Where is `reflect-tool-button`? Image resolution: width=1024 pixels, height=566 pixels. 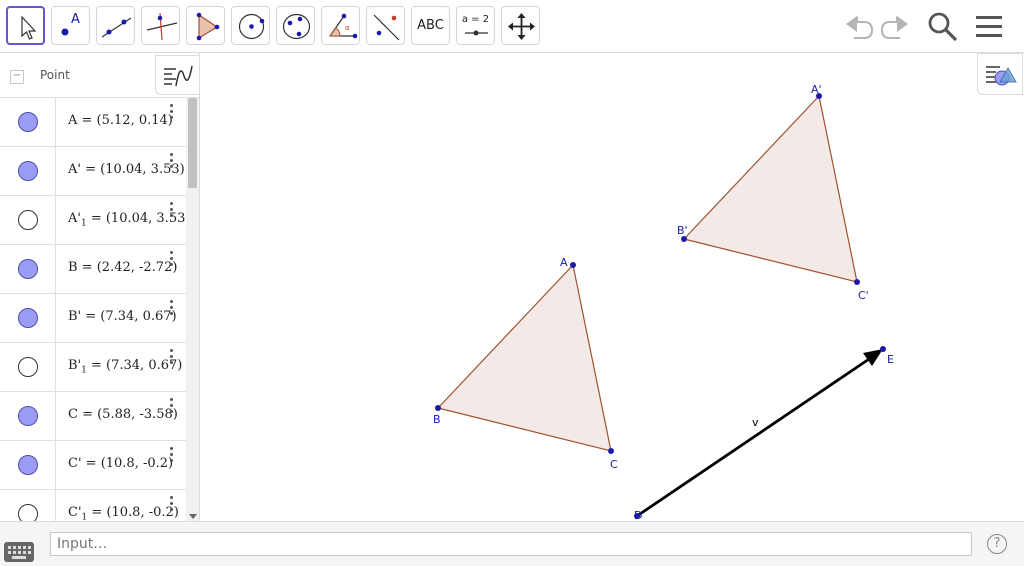 reflect-tool-button is located at coordinates (385, 25).